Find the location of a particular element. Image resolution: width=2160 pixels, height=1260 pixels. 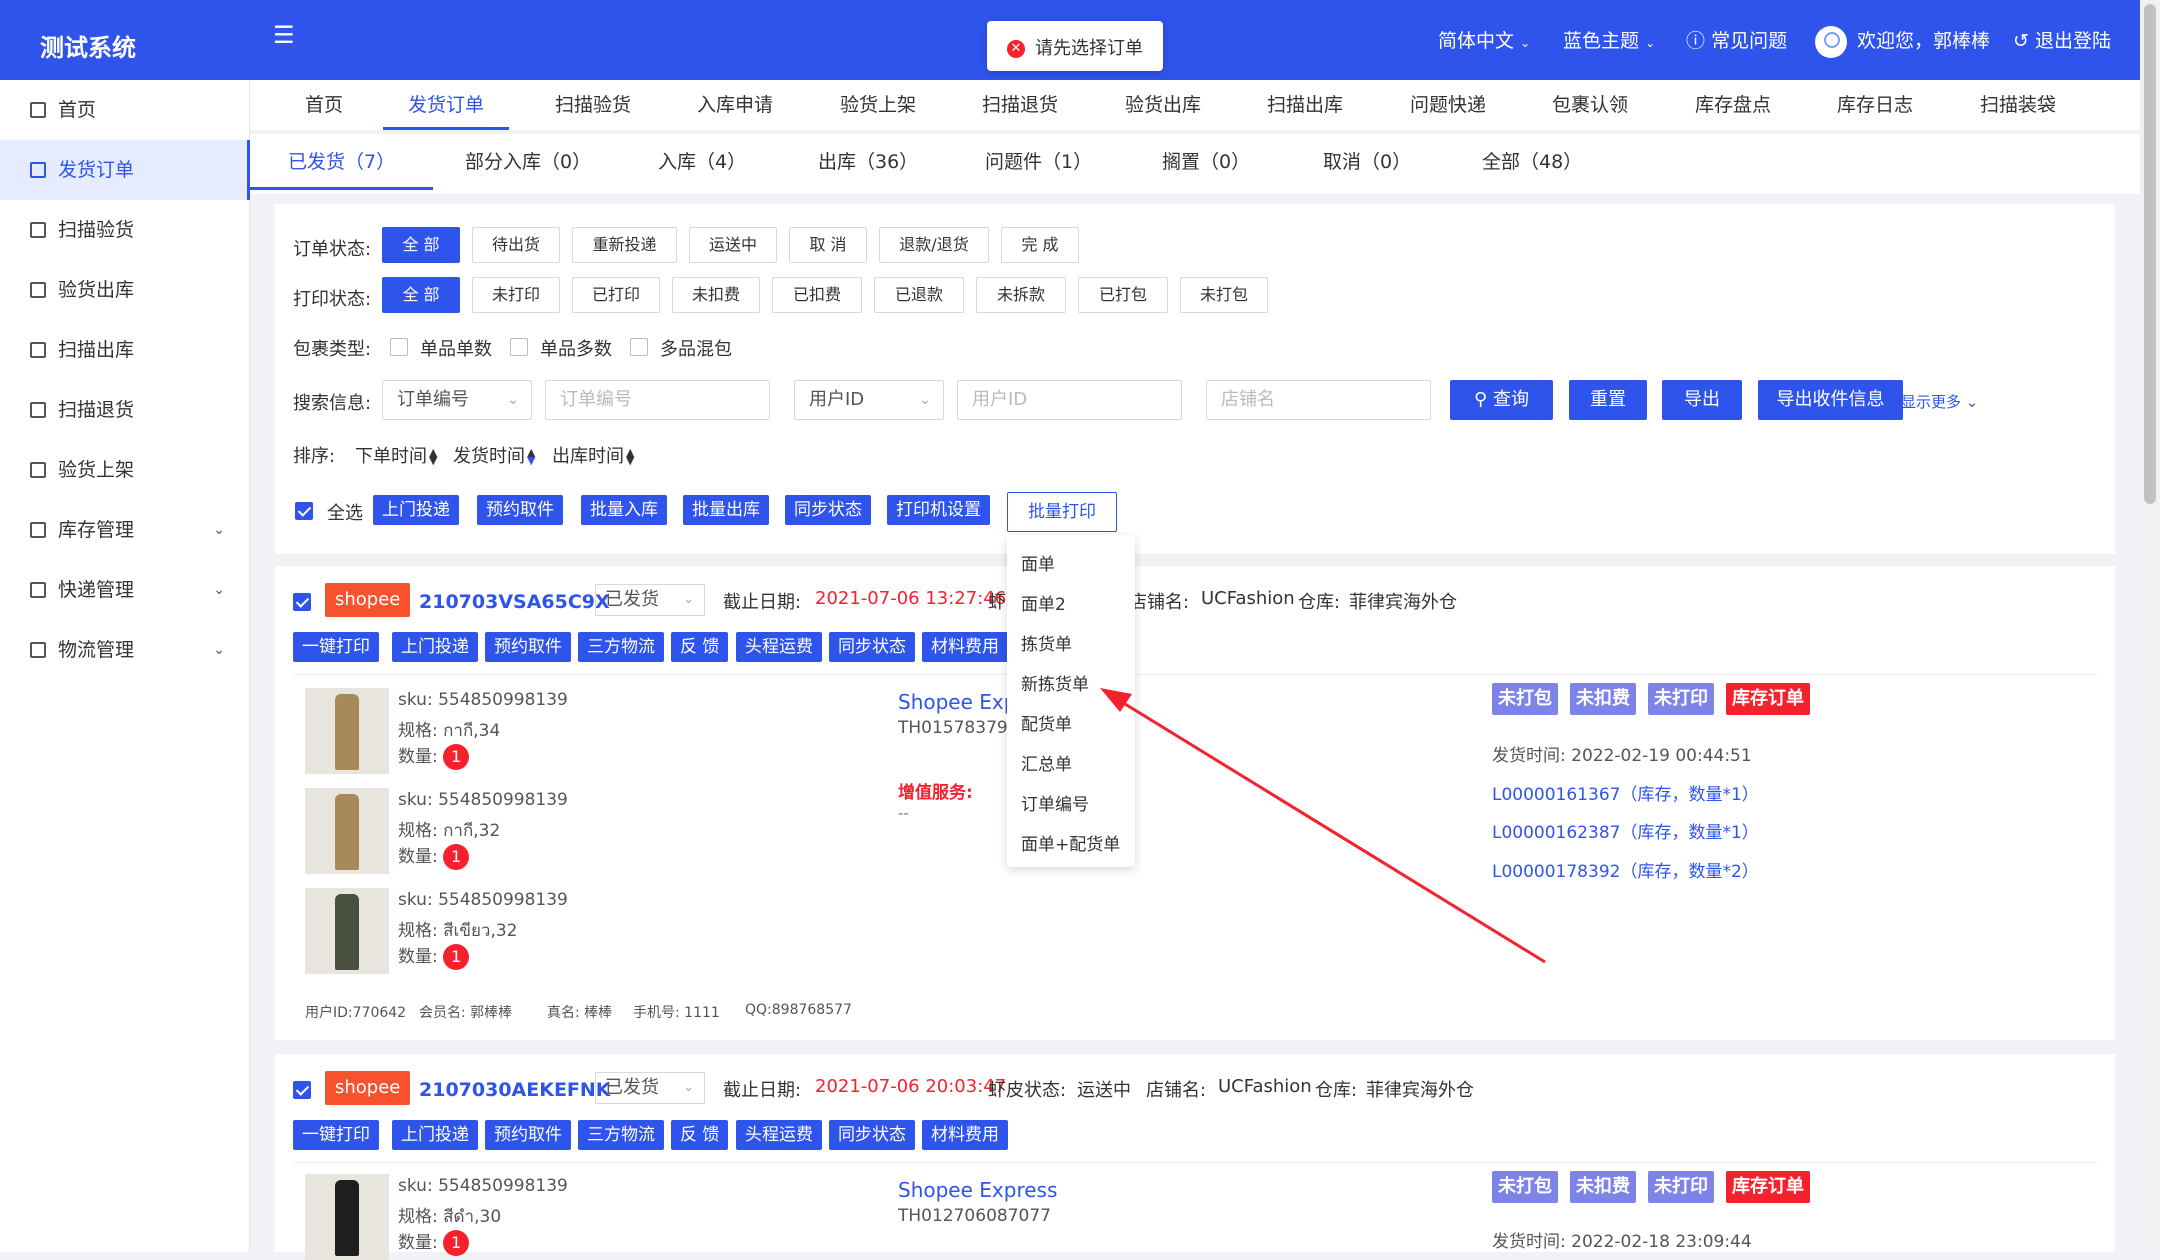

nav-package-claim: 包裹认领 is located at coordinates (1590, 105).